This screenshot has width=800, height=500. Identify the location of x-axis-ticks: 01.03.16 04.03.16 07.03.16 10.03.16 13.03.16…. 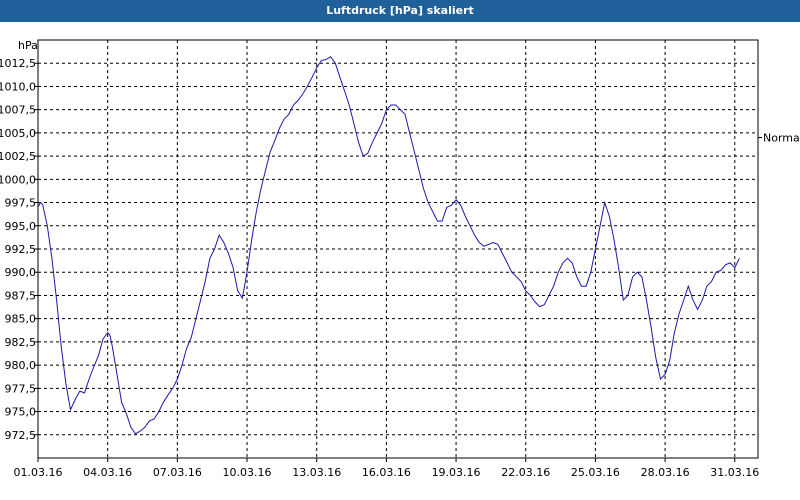
(386, 468).